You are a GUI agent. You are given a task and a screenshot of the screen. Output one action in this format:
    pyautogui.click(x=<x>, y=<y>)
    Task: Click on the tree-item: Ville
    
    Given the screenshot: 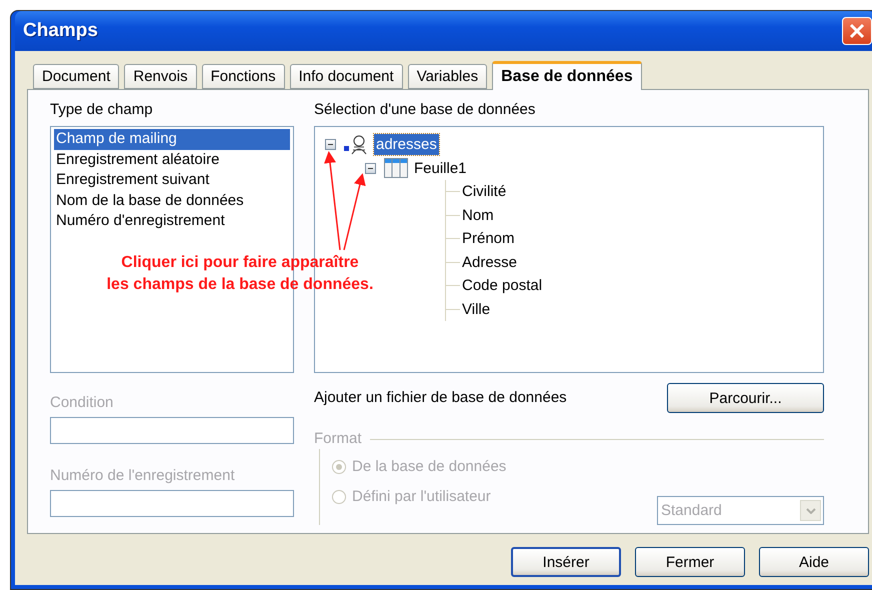 What is the action you would take?
    pyautogui.click(x=476, y=309)
    